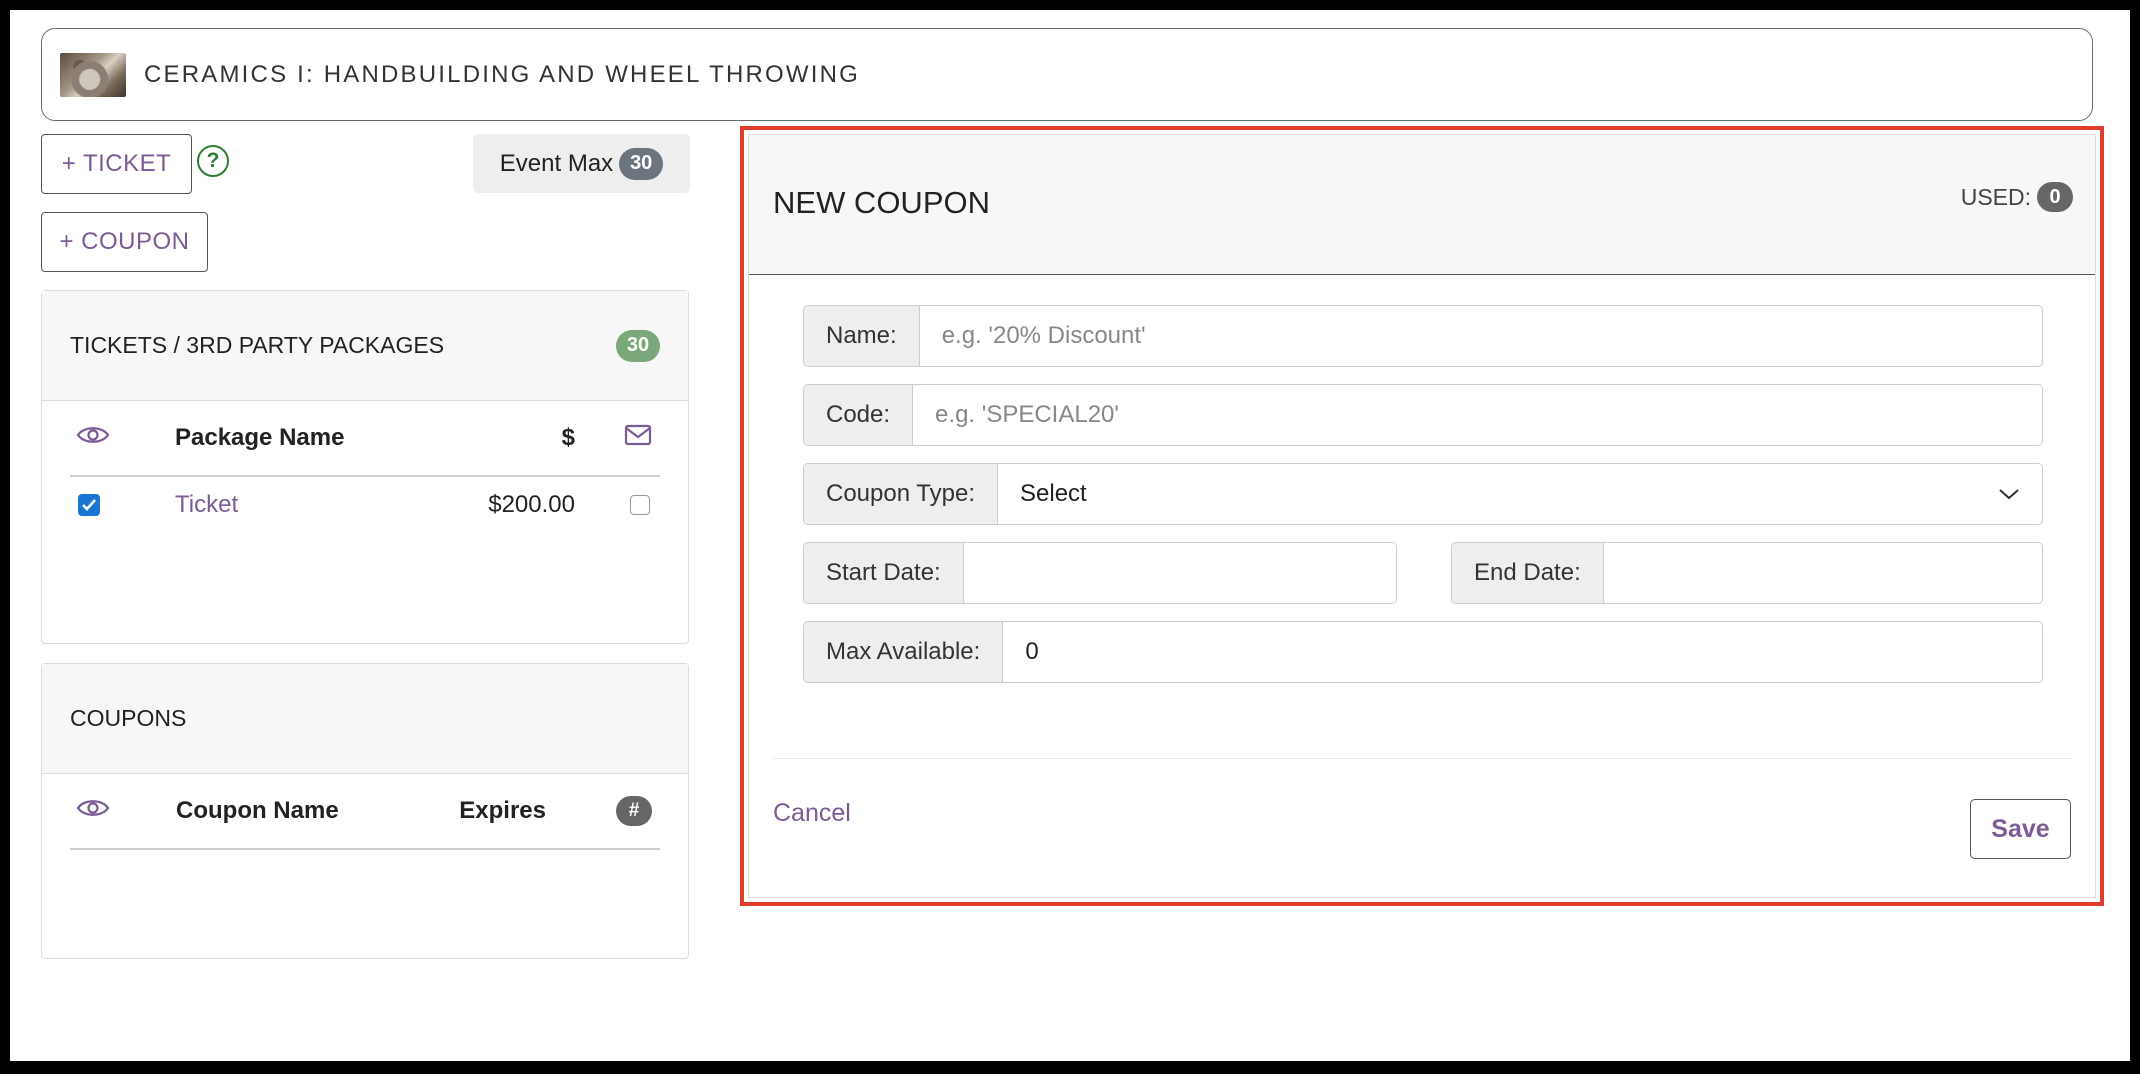 The image size is (2140, 1074). What do you see at coordinates (556, 163) in the screenshot?
I see `event-max-label: Event Max` at bounding box center [556, 163].